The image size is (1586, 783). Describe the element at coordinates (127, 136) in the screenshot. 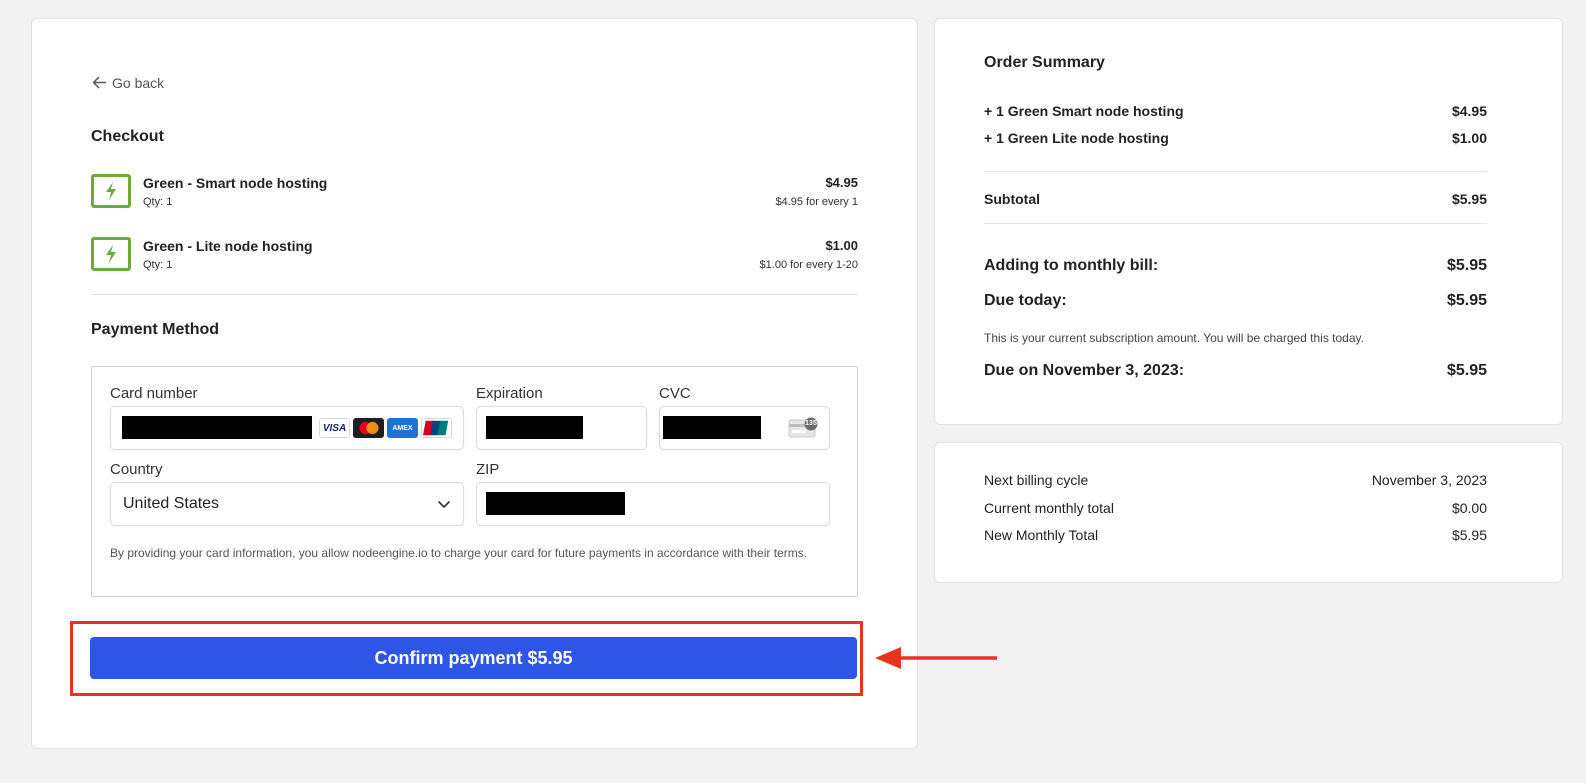

I see `checkout-title: Checkout` at that location.